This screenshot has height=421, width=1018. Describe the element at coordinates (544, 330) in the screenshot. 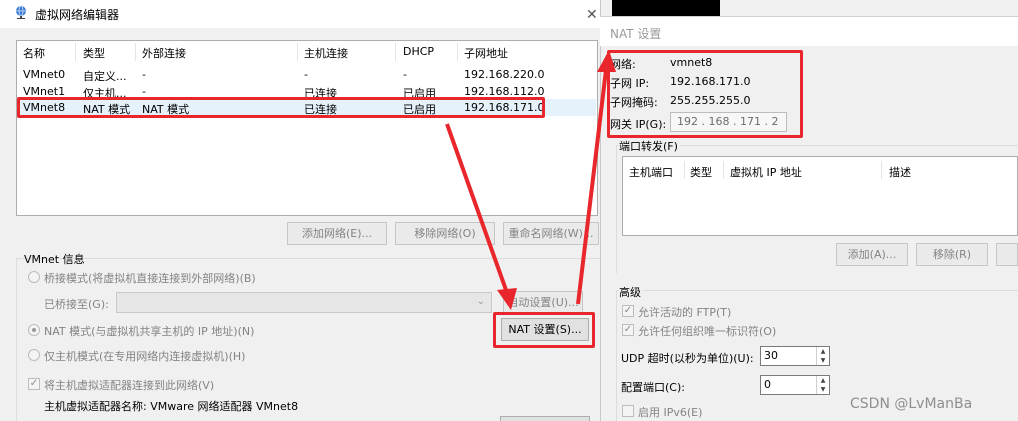

I see `annotation-box-nat-settings` at that location.